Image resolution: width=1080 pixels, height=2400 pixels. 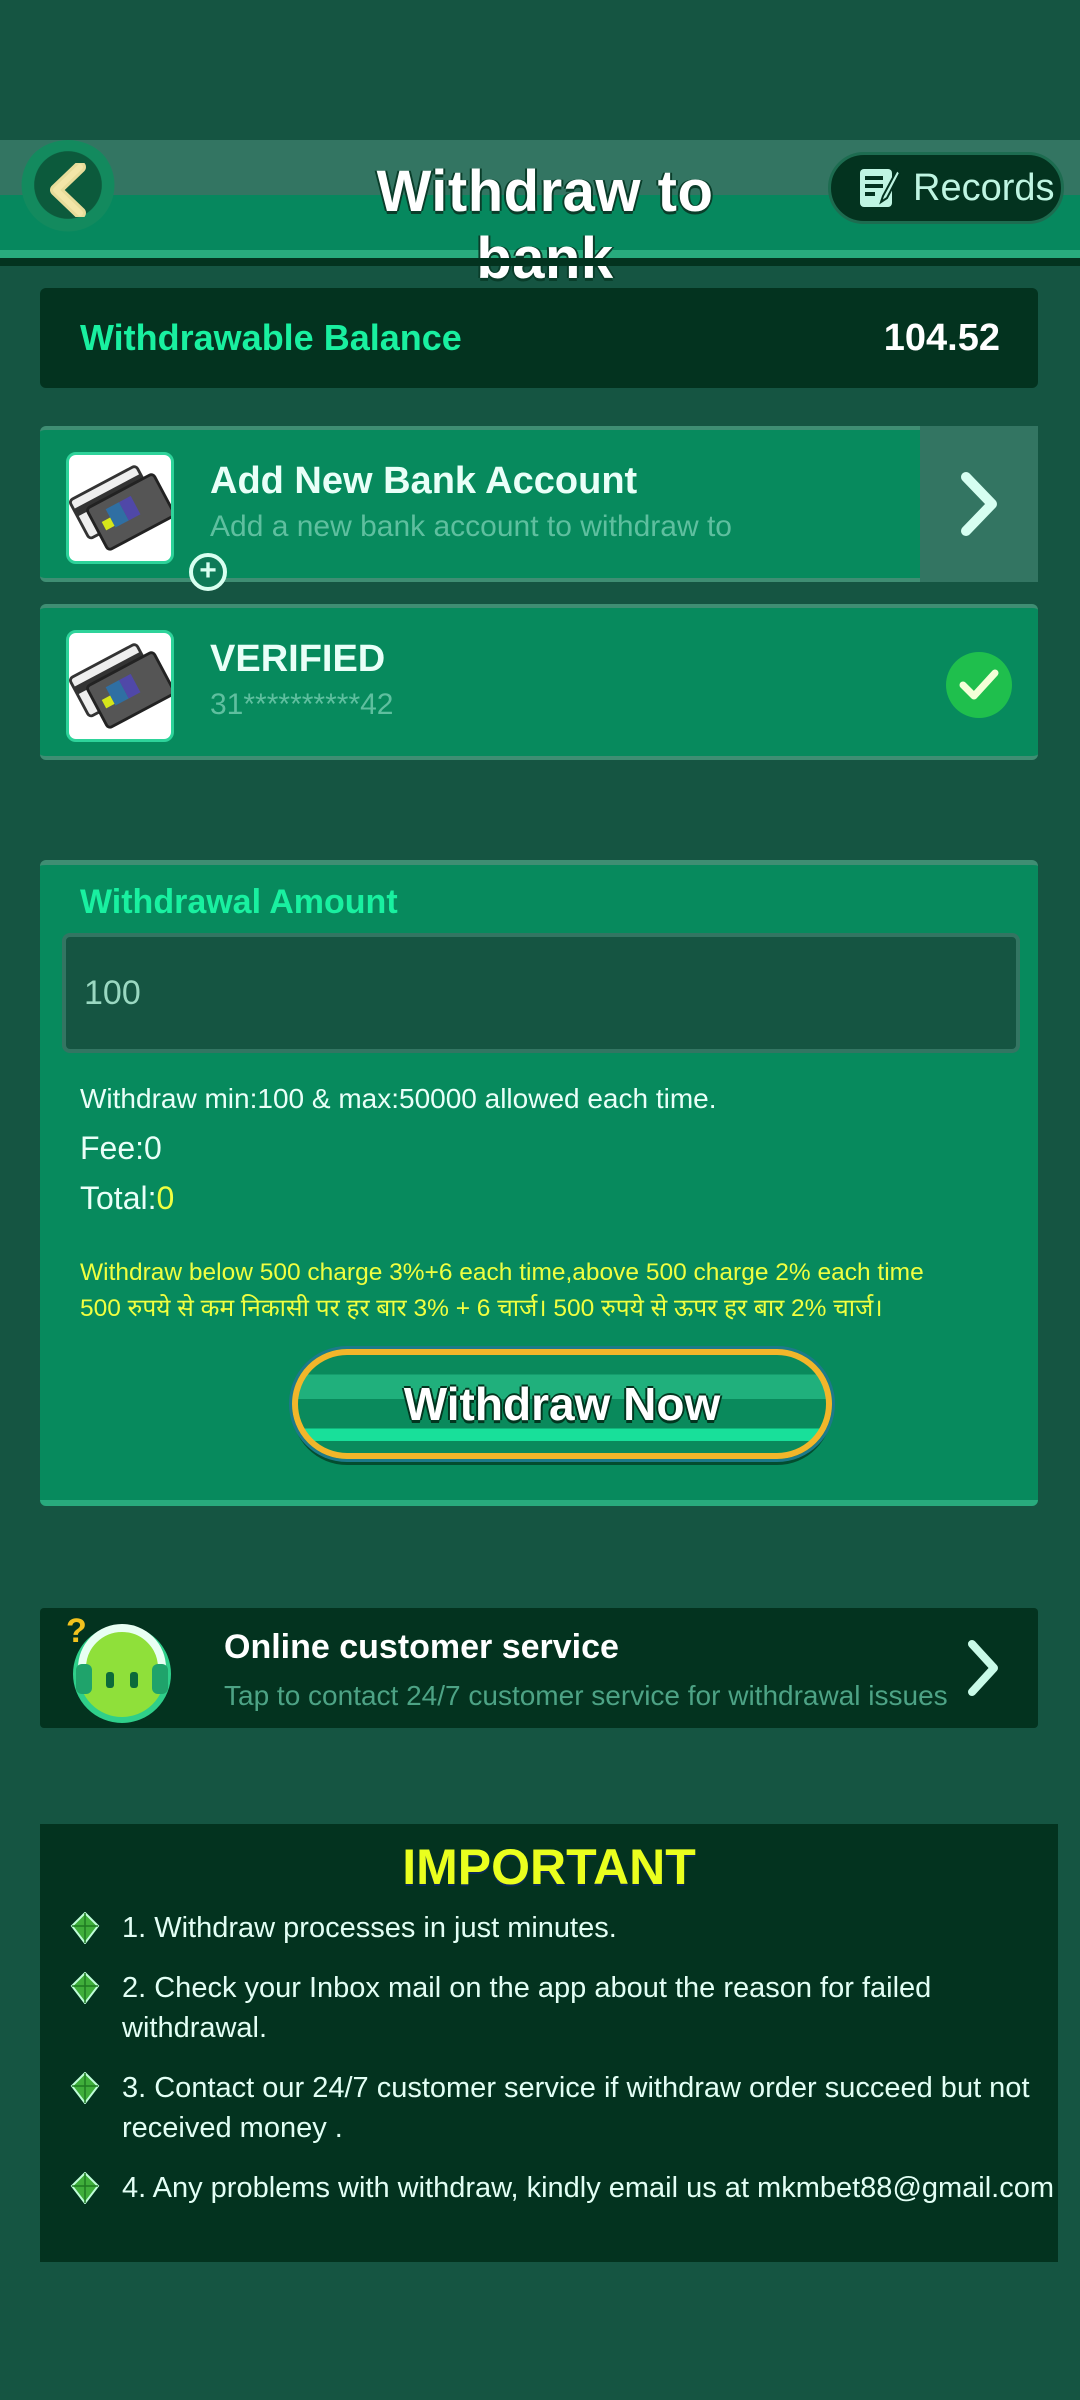 I want to click on fee-value: 0, so click(x=153, y=1148).